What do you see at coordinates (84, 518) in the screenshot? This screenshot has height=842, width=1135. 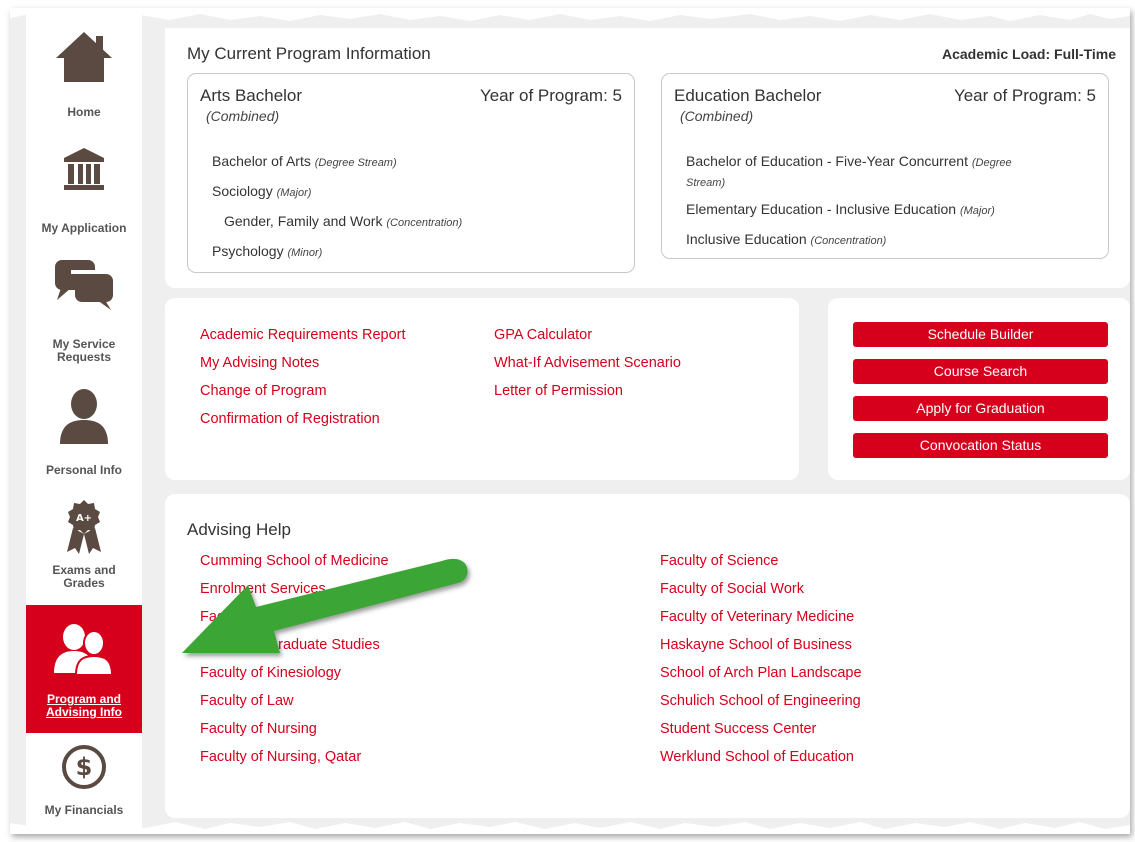 I see `grade-badge: A+` at bounding box center [84, 518].